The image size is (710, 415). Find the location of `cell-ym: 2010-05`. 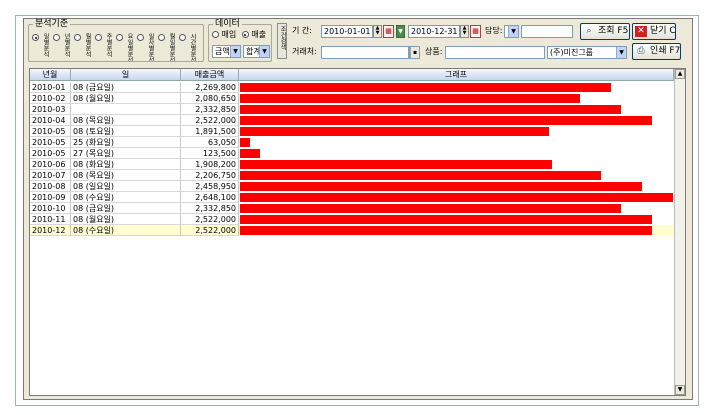

cell-ym: 2010-05 is located at coordinates (50, 142).